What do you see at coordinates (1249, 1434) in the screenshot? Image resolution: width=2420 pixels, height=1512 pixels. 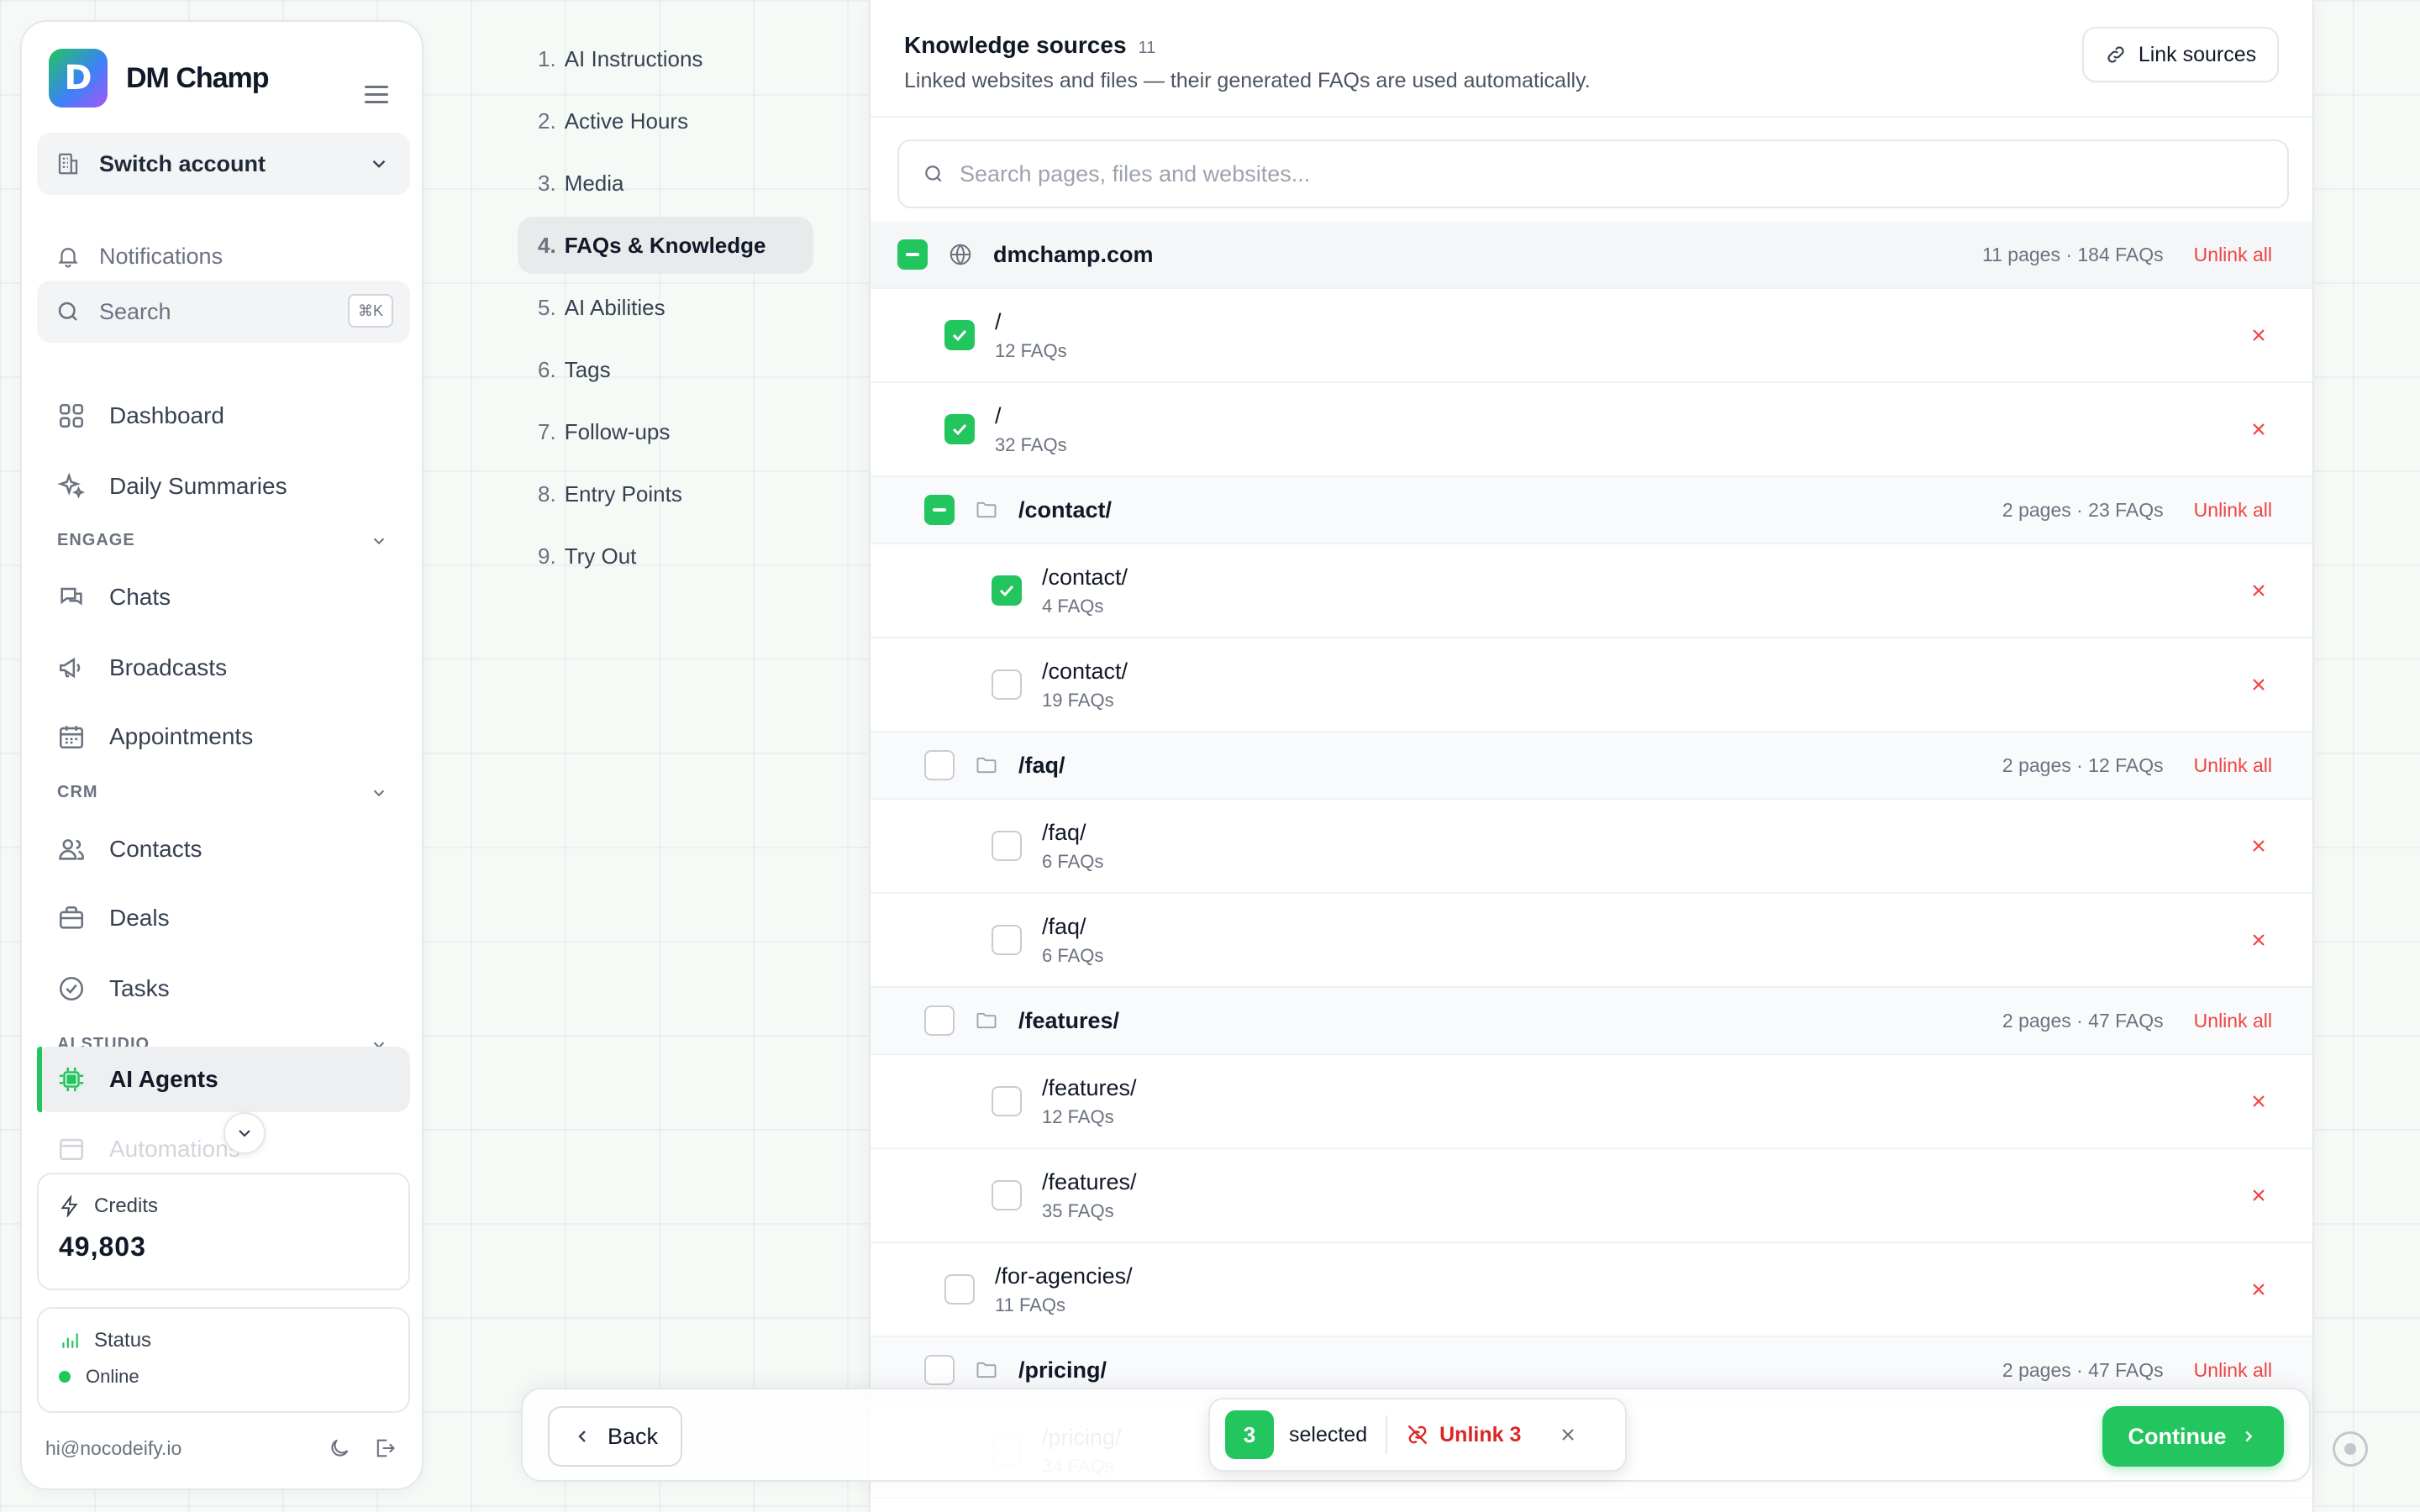 I see `selected-count-badge: 3` at bounding box center [1249, 1434].